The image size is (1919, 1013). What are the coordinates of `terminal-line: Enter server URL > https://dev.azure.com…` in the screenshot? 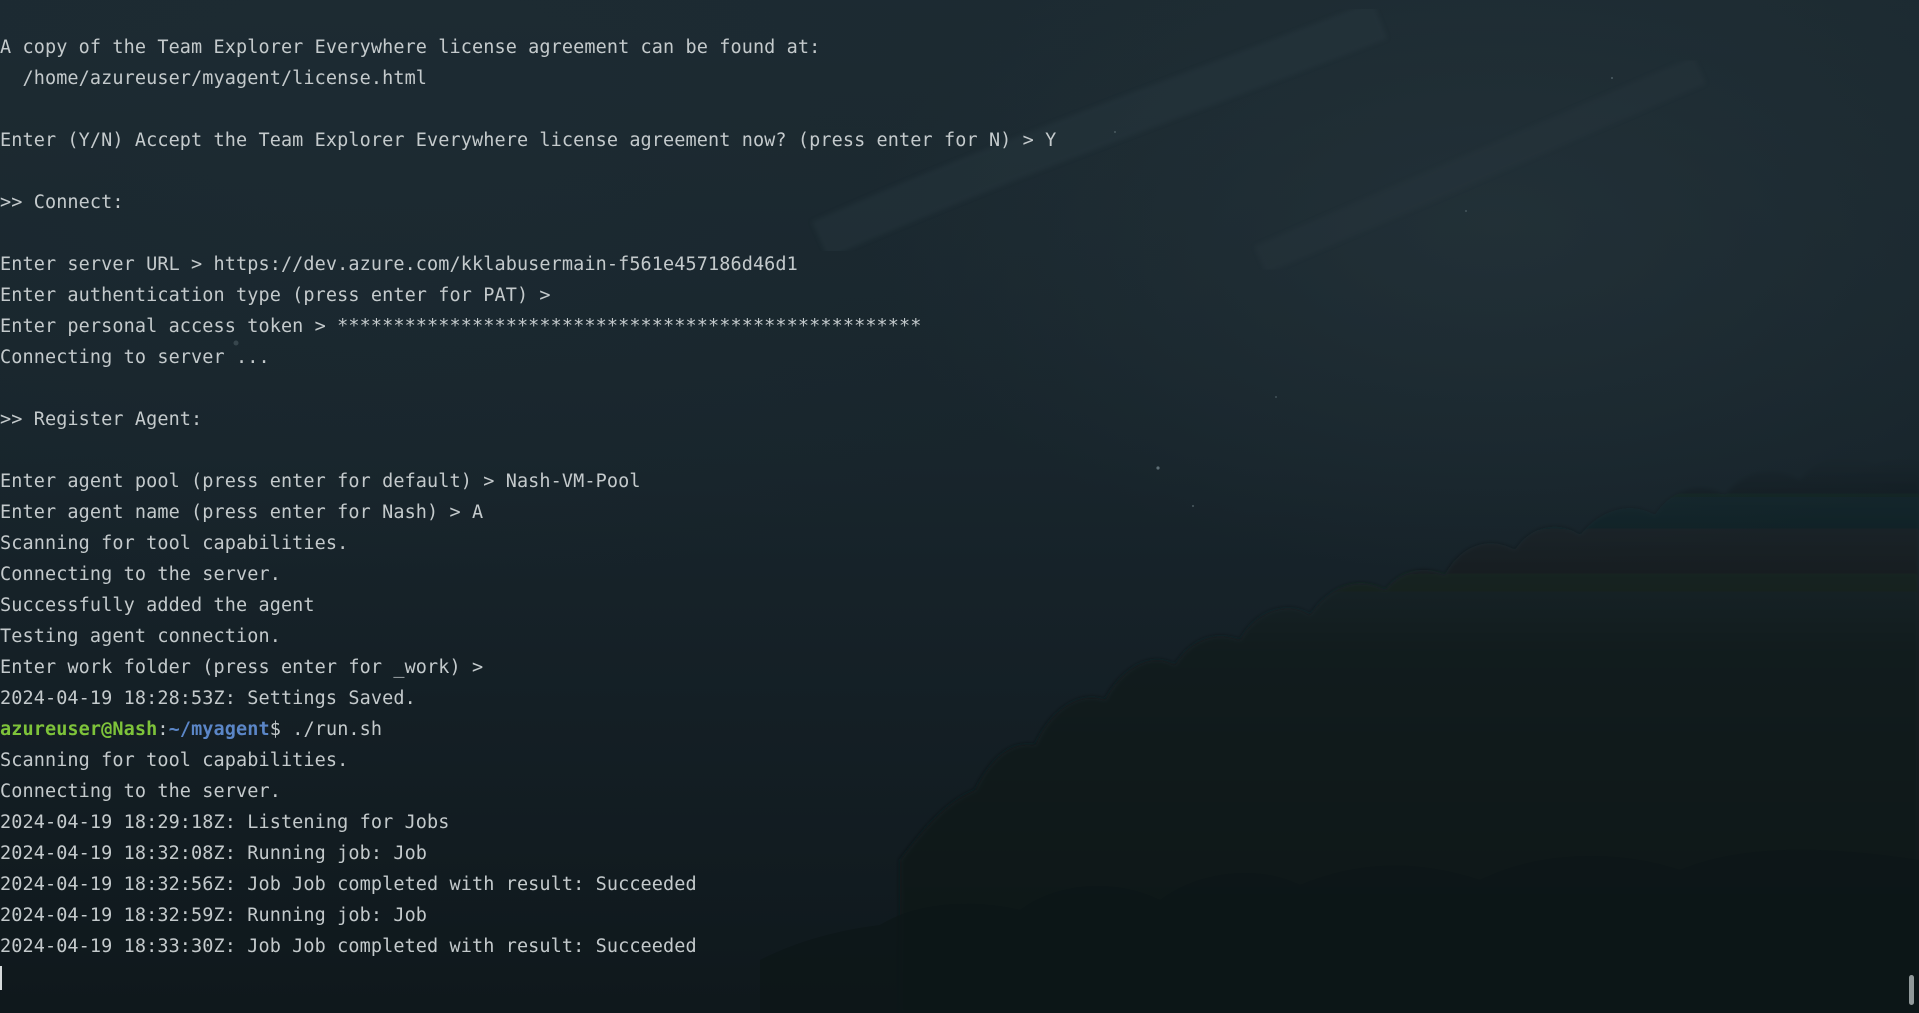 It's located at (399, 264).